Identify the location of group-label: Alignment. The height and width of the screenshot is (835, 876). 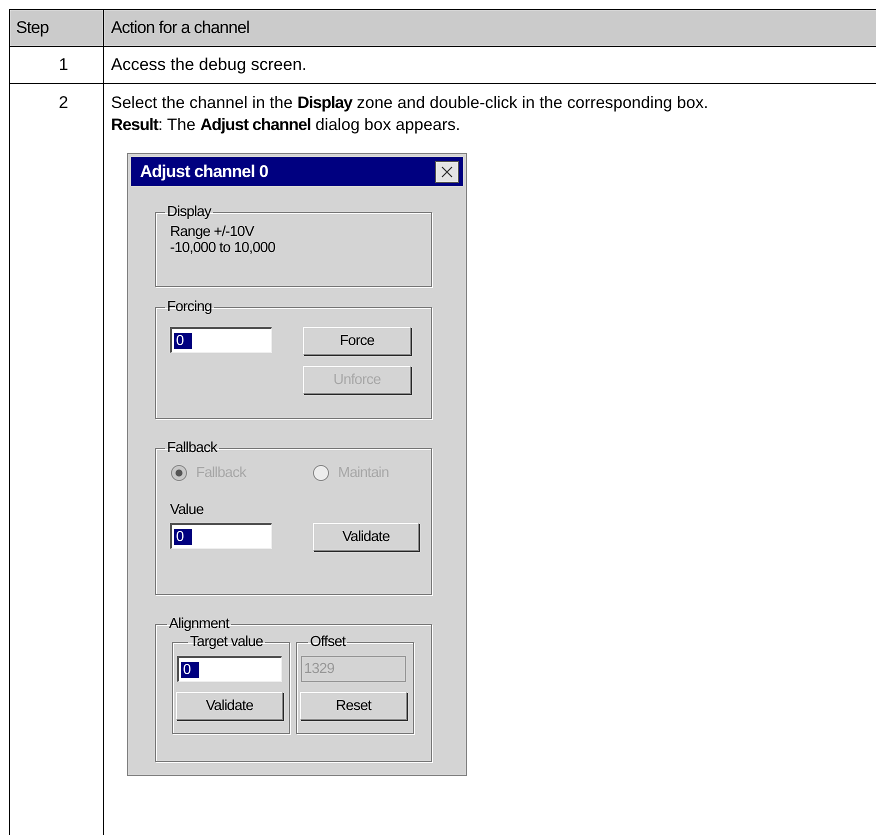
(199, 624).